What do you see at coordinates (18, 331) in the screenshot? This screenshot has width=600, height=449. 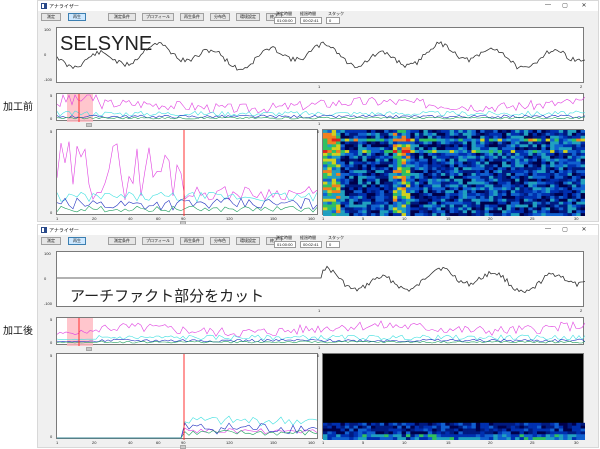 I see `after-processing-label: 加工後` at bounding box center [18, 331].